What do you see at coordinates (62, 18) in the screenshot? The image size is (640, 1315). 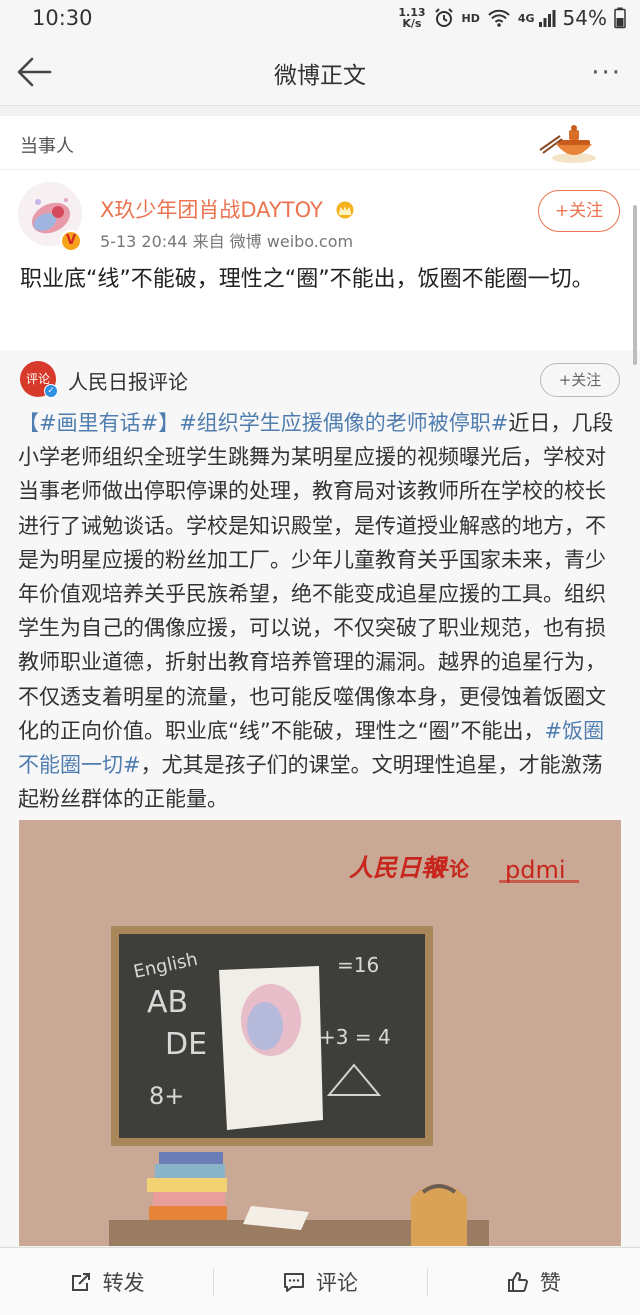 I see `status-time: 10:30` at bounding box center [62, 18].